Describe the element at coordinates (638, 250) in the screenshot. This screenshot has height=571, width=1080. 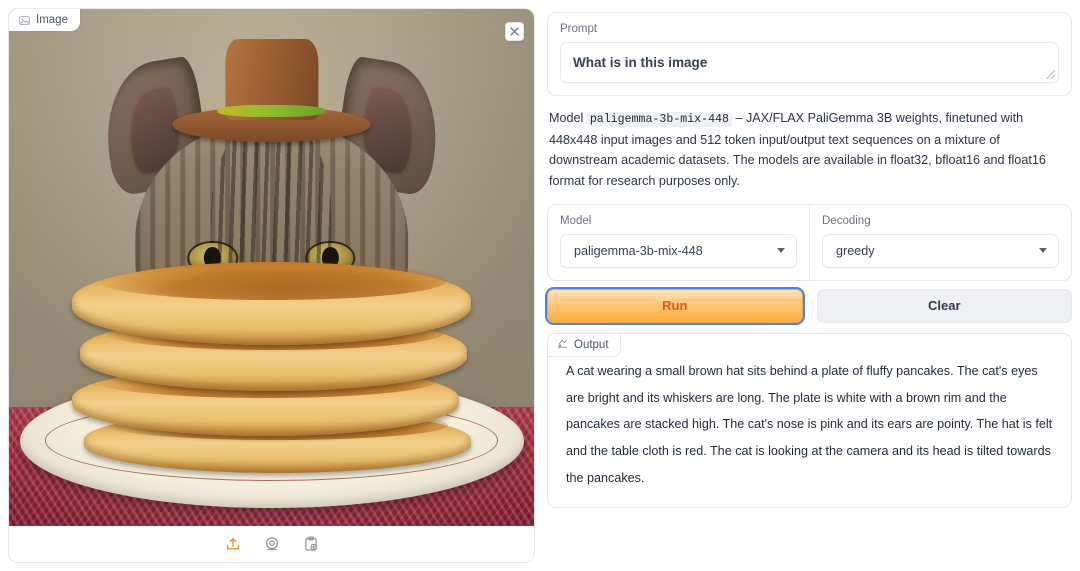
I see `model-select-value: paligemma-3b-mix-448` at that location.